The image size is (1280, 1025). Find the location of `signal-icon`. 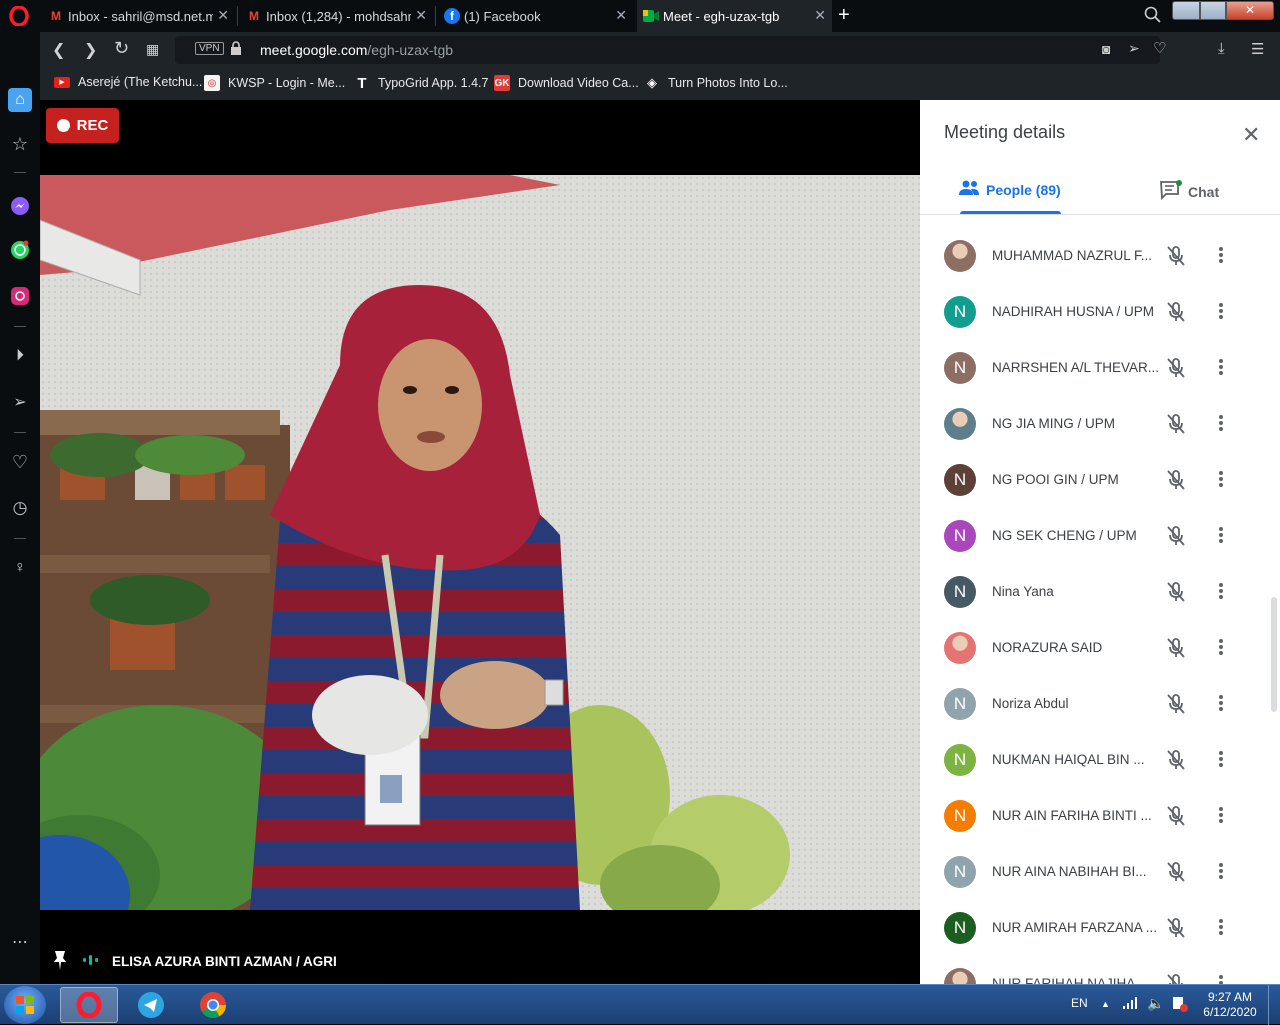

signal-icon is located at coordinates (1130, 1004).